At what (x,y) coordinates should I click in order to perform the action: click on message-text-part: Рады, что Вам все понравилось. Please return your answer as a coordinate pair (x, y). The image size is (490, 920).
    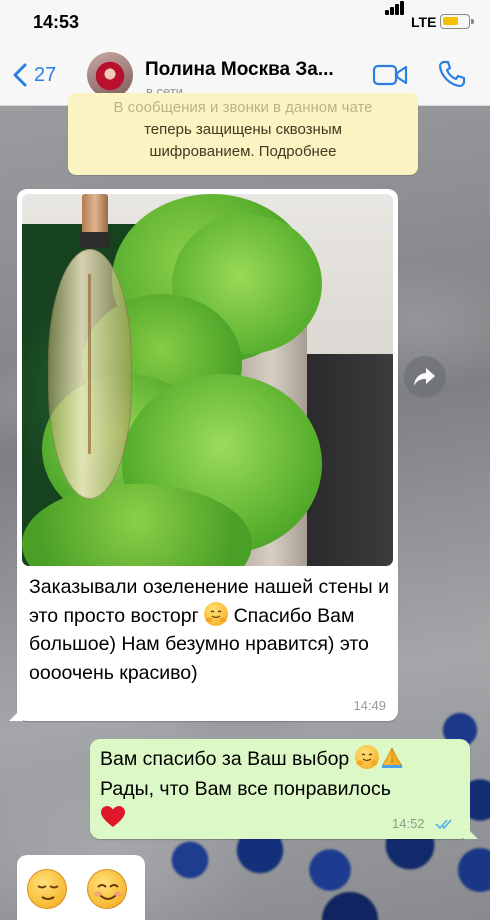
    Looking at the image, I should click on (245, 789).